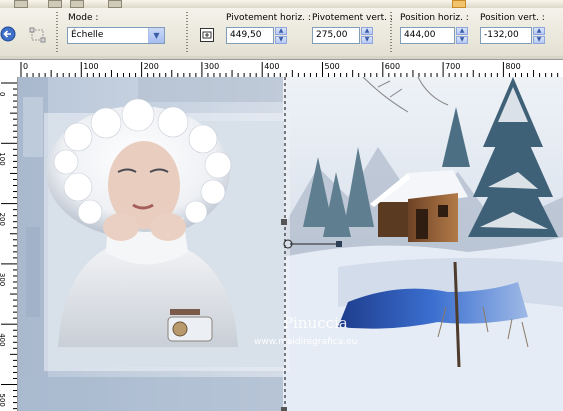  I want to click on pivot-horizontal-value: 449,50, so click(246, 35).